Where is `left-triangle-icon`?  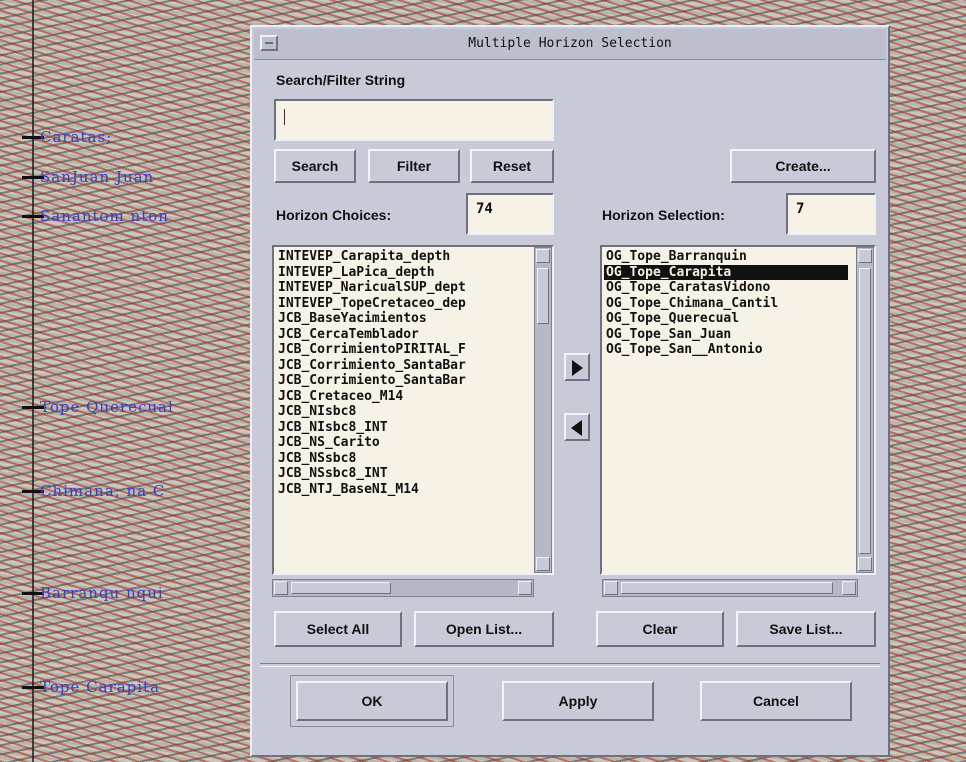 left-triangle-icon is located at coordinates (576, 428).